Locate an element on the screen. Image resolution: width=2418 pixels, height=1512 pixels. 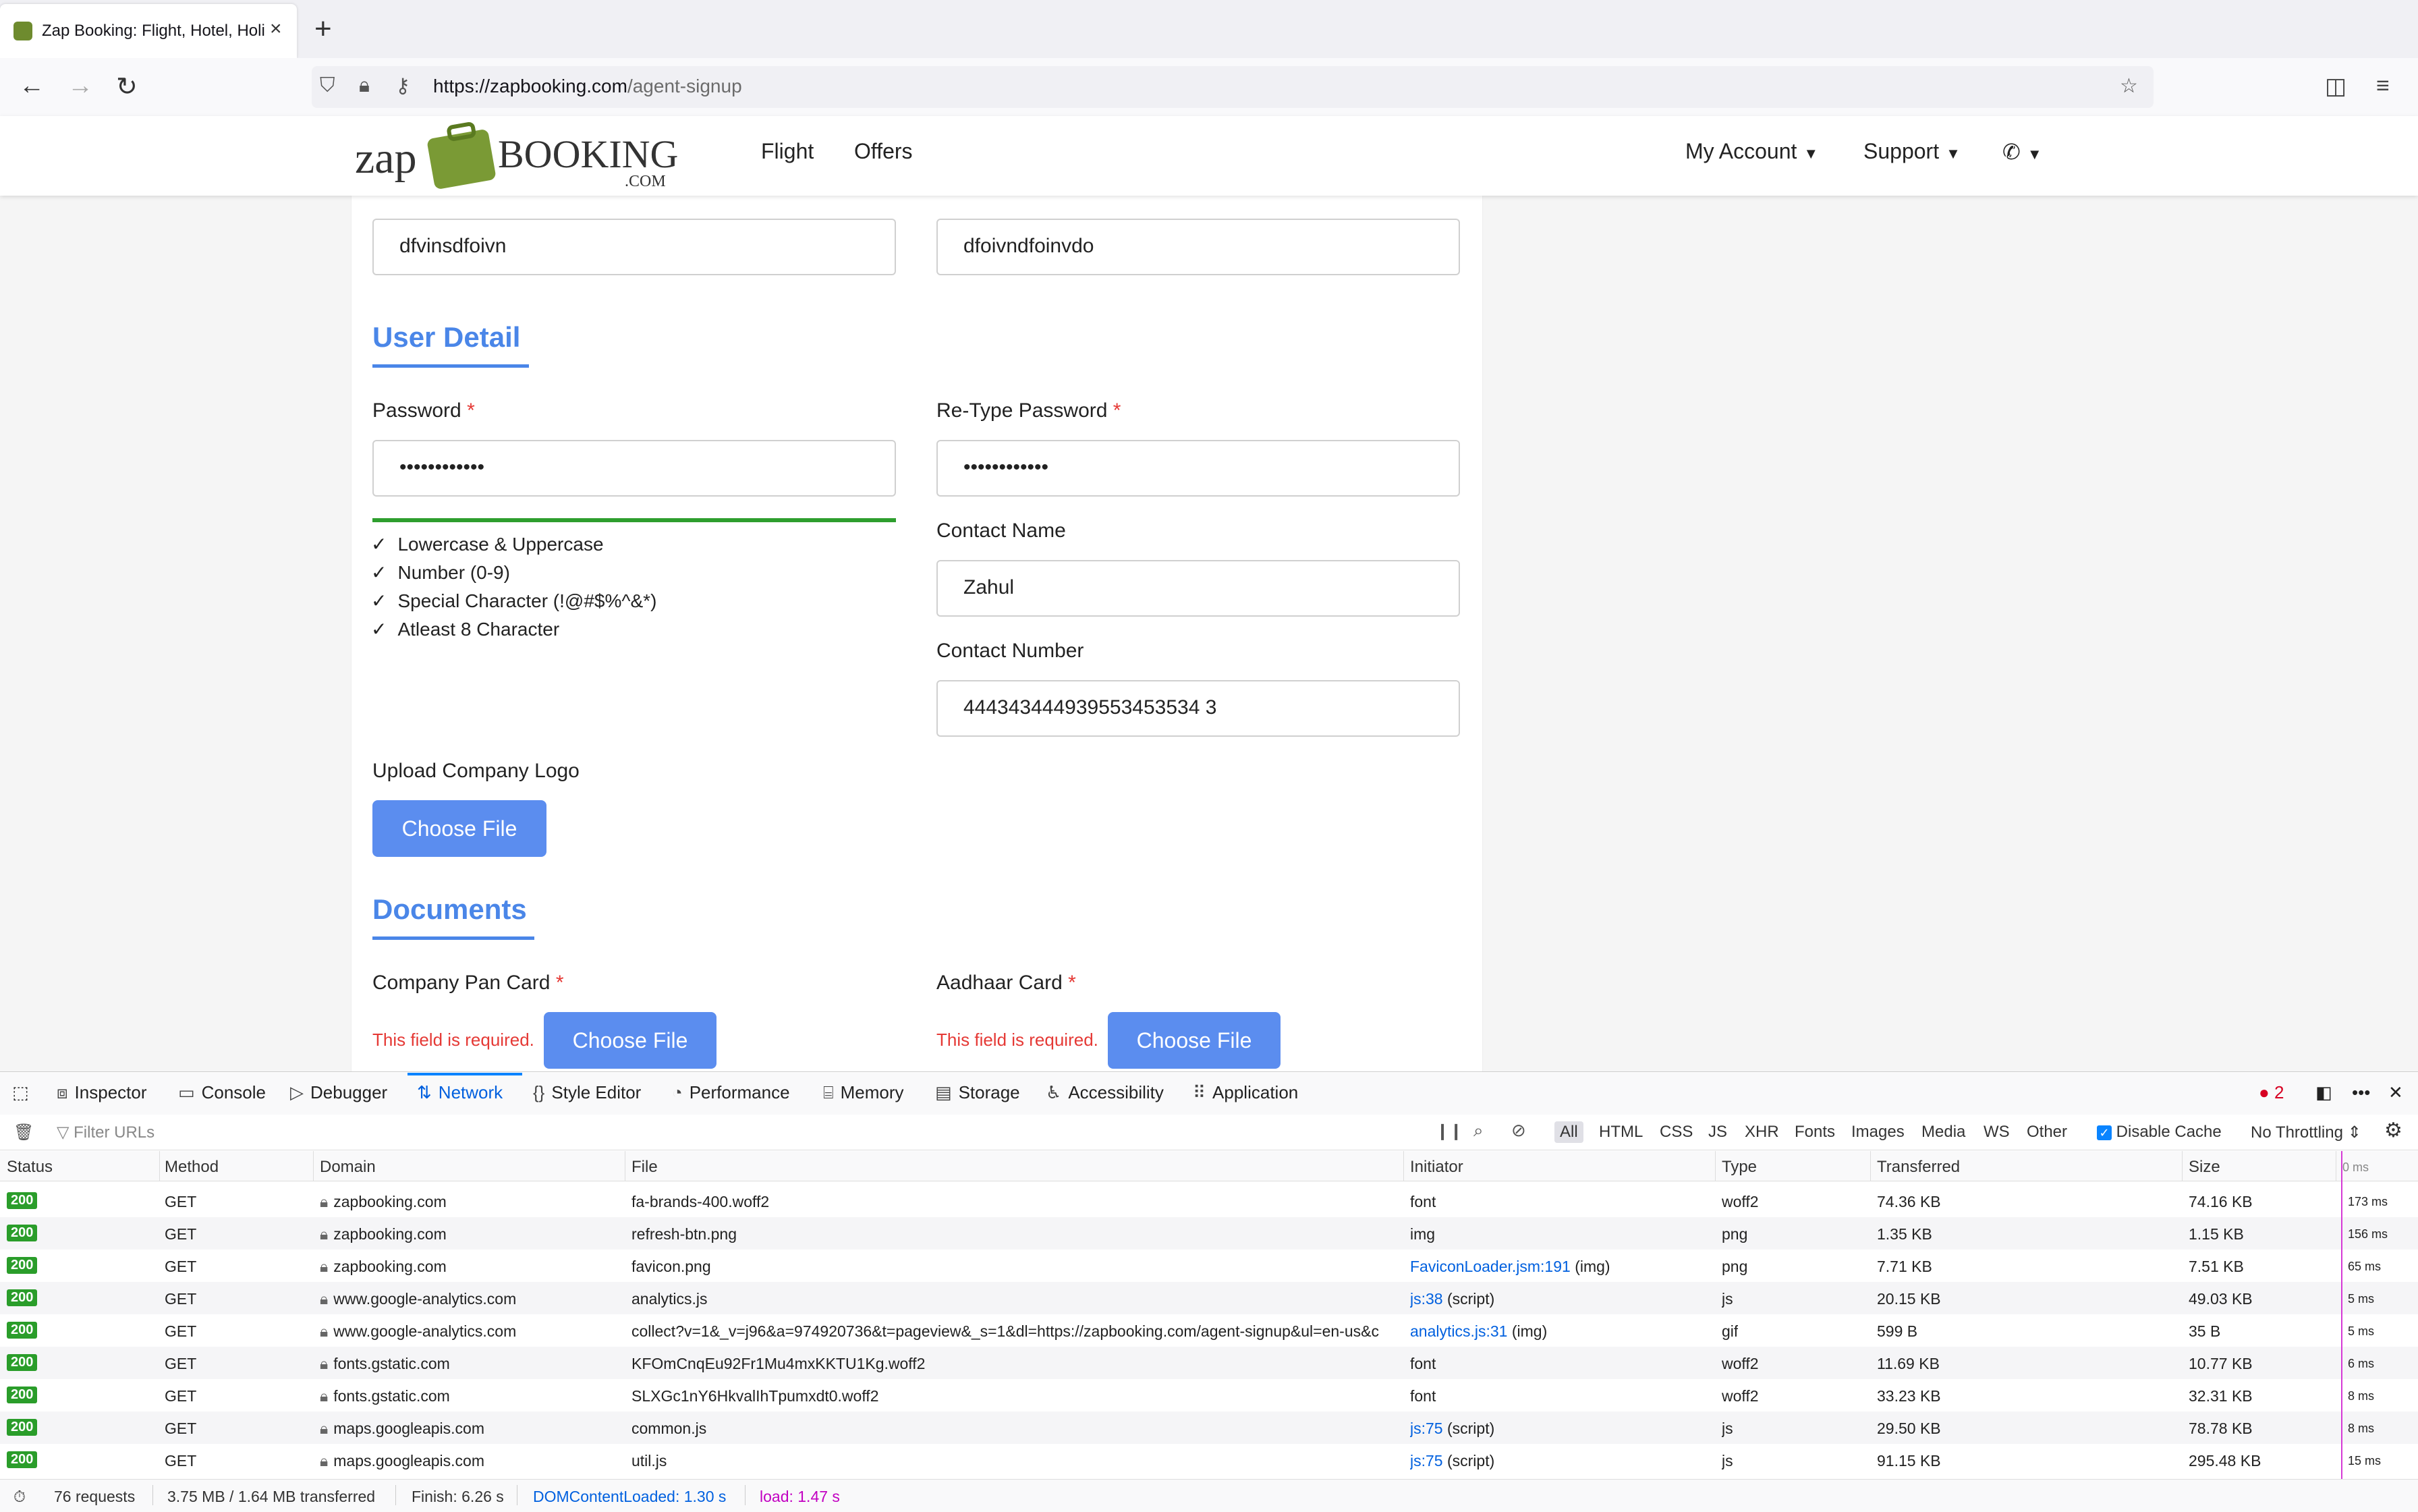
filter-css: CSS is located at coordinates (1676, 1132).